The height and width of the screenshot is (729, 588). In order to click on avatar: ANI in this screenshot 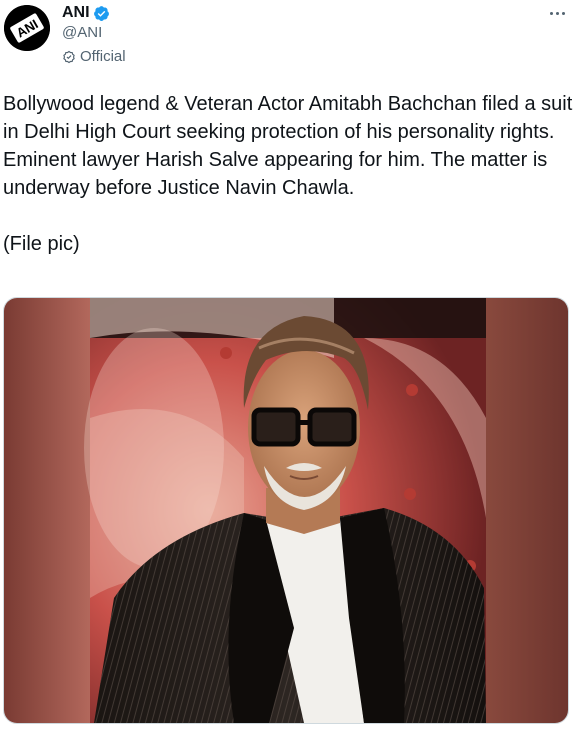, I will do `click(27, 28)`.